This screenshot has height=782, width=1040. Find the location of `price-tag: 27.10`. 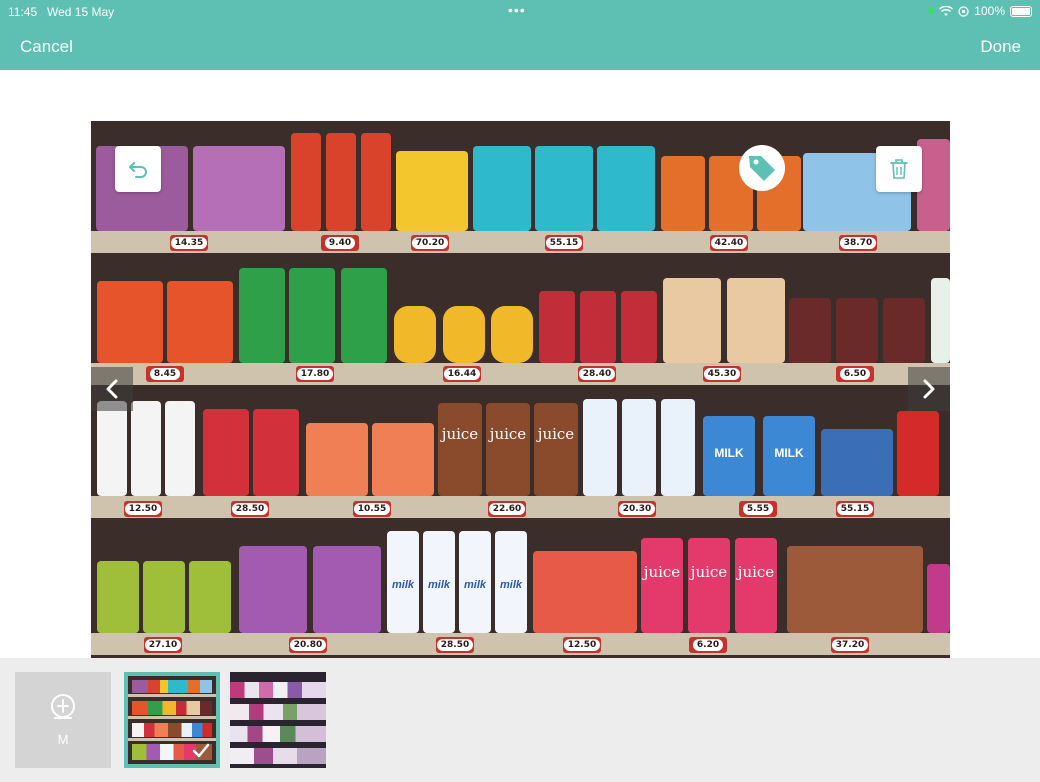

price-tag: 27.10 is located at coordinates (163, 645).